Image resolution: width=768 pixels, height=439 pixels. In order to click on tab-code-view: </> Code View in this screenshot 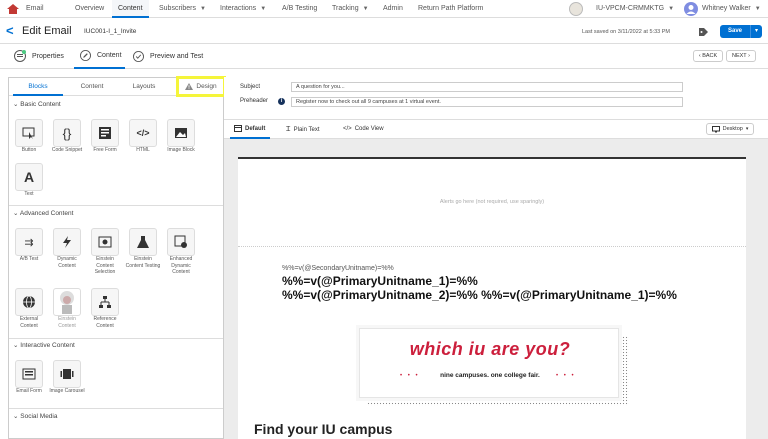, I will do `click(363, 129)`.